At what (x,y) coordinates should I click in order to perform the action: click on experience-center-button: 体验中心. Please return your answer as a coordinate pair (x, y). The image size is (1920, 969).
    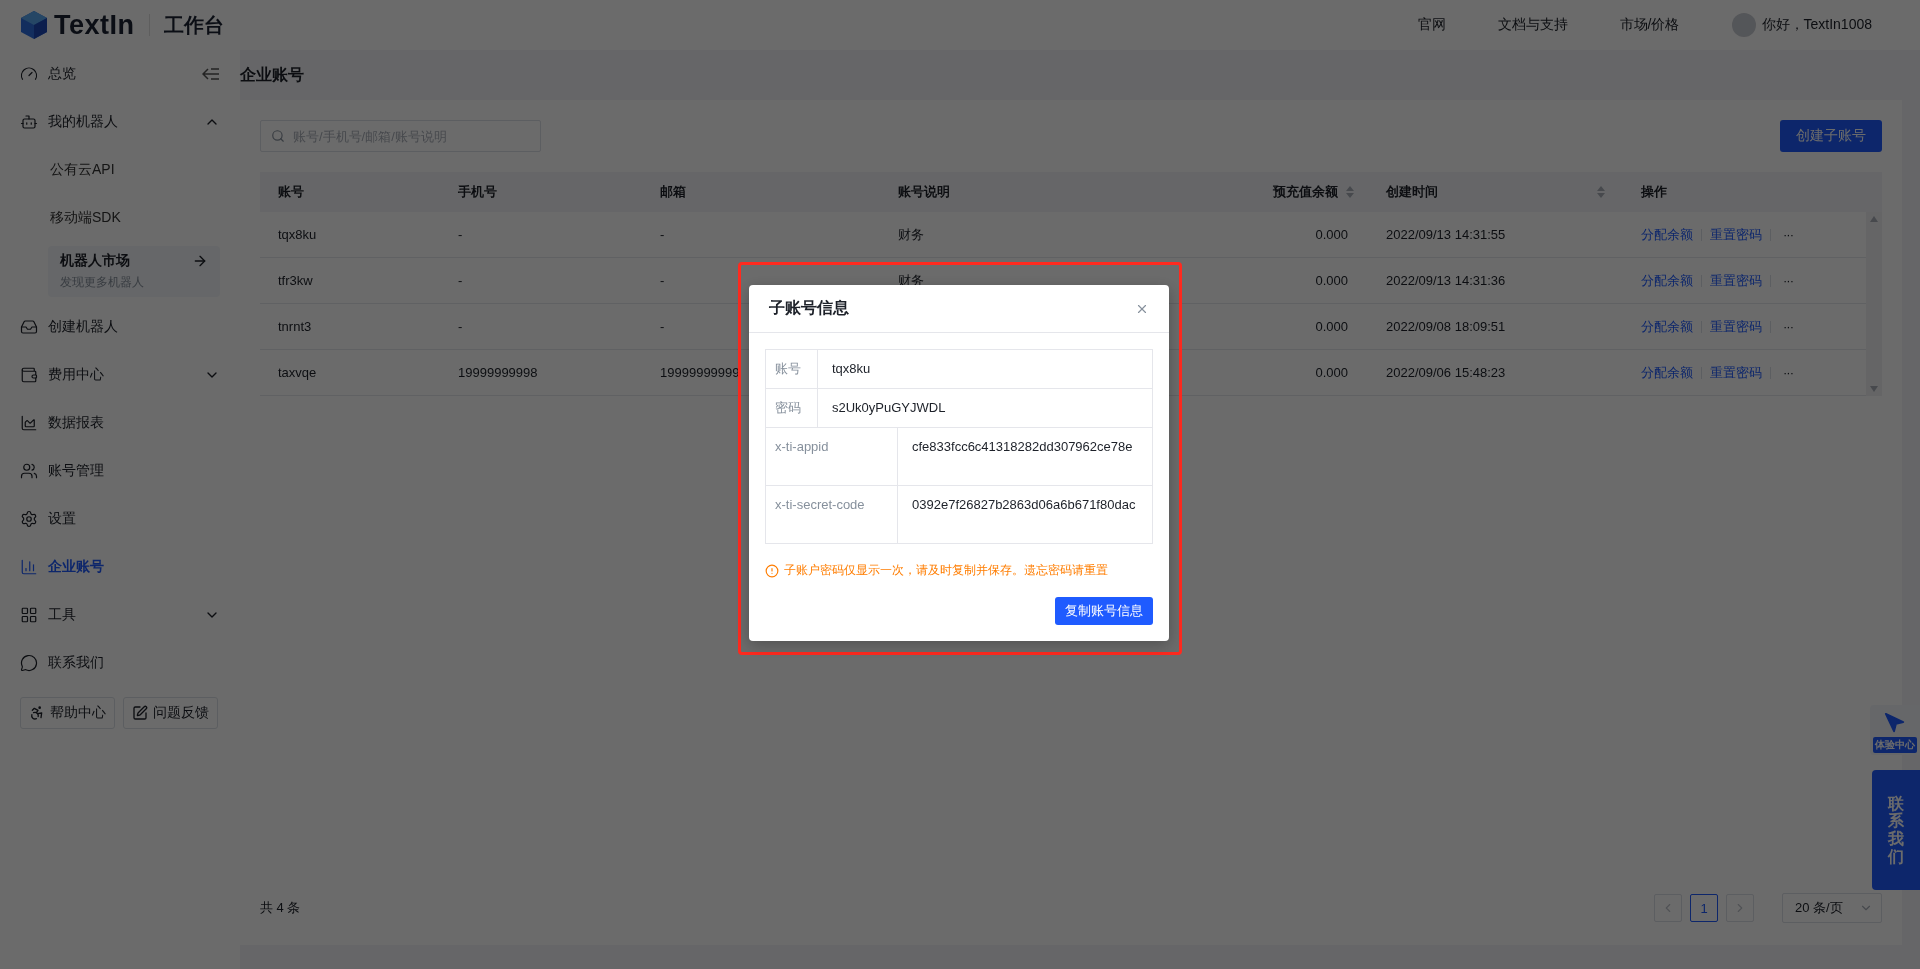
    Looking at the image, I should click on (1895, 730).